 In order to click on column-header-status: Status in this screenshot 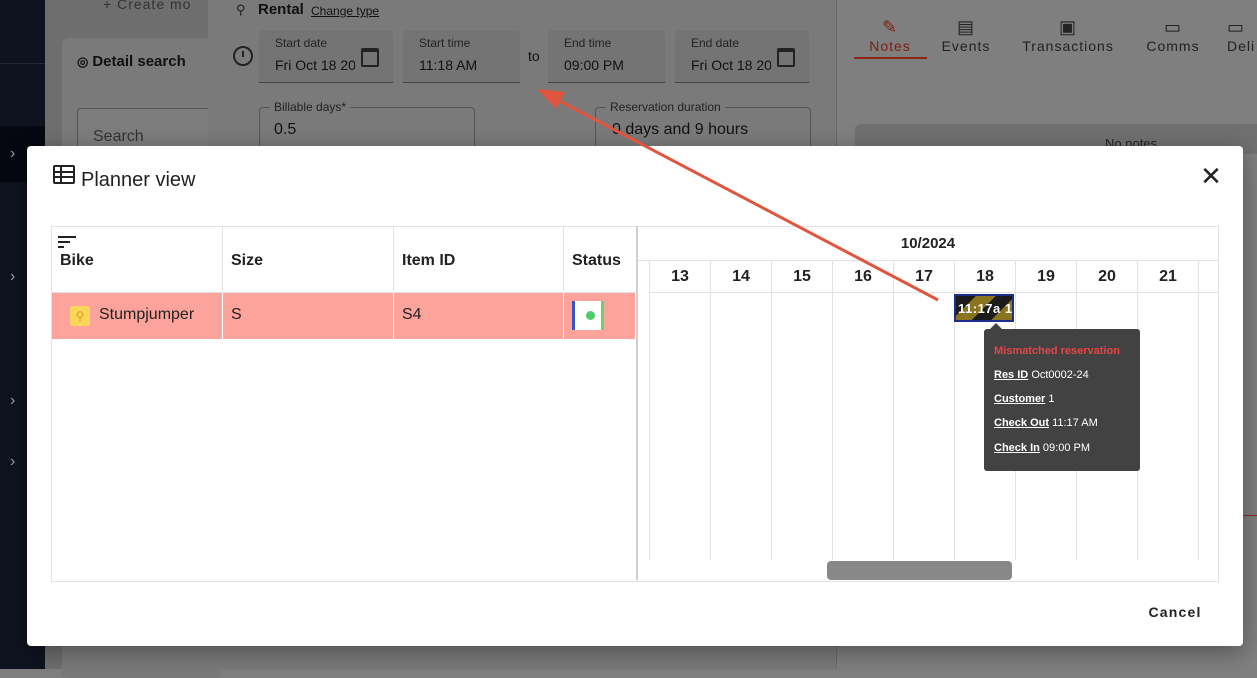, I will do `click(599, 260)`.